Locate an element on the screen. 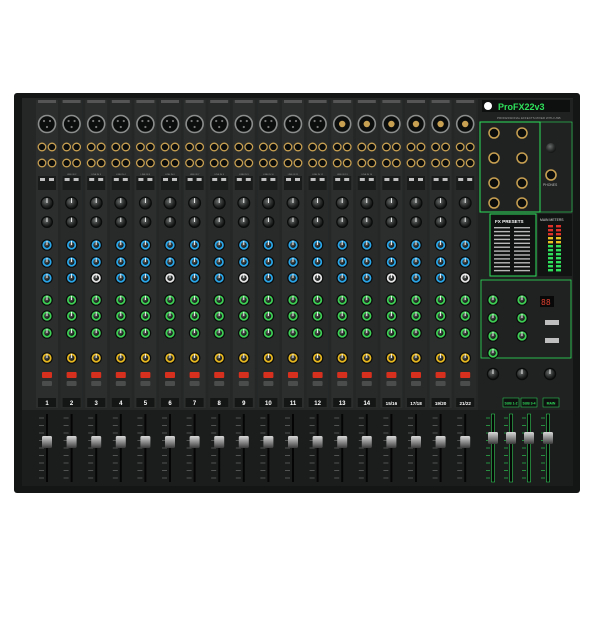 Image resolution: width=600 pixels, height=620 pixels. main-mix-knob is located at coordinates (493, 374).